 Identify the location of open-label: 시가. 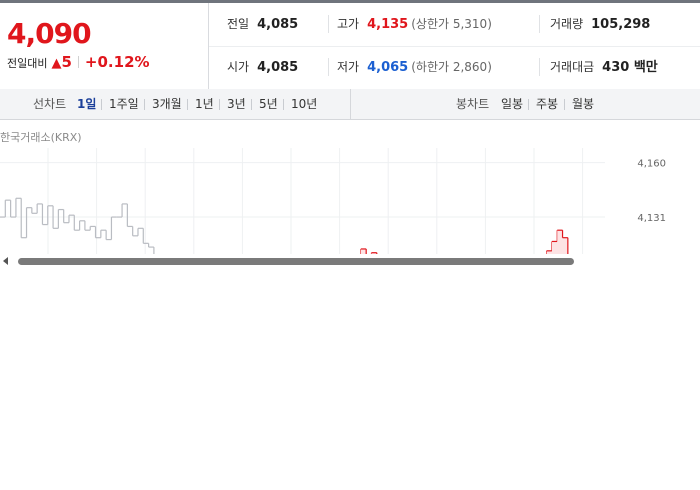
(238, 67).